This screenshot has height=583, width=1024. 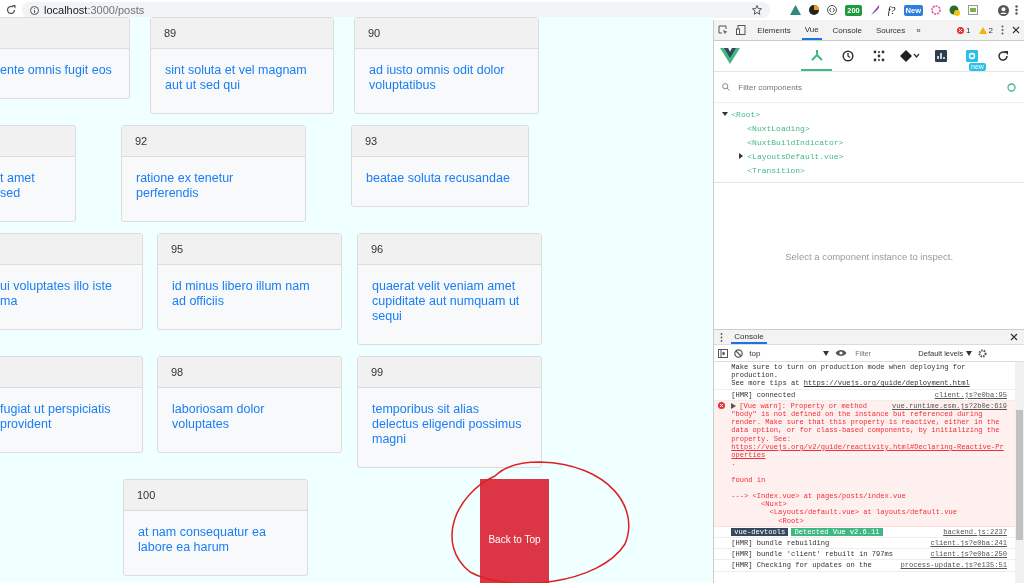 What do you see at coordinates (891, 10) in the screenshot?
I see `extension-icon: f?` at bounding box center [891, 10].